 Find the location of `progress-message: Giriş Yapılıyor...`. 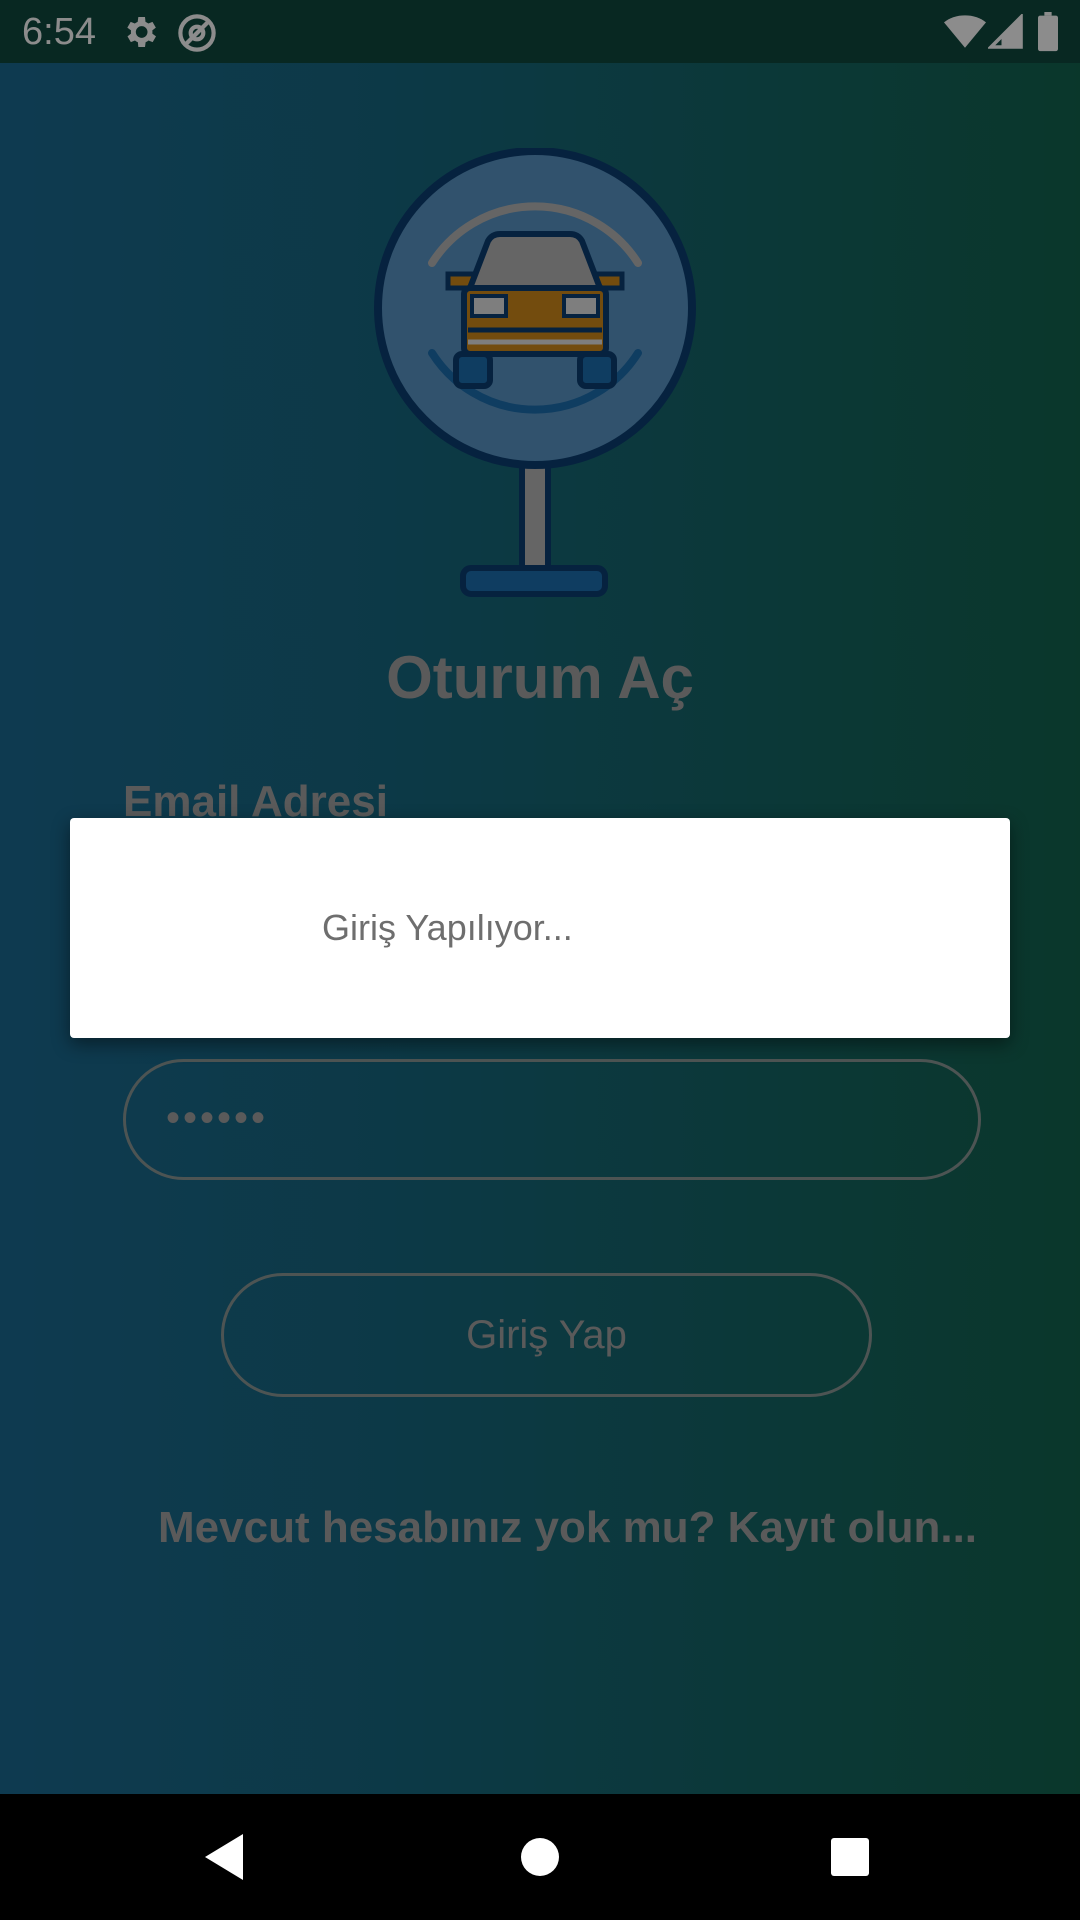

progress-message: Giriş Yapılıyor... is located at coordinates (447, 927).